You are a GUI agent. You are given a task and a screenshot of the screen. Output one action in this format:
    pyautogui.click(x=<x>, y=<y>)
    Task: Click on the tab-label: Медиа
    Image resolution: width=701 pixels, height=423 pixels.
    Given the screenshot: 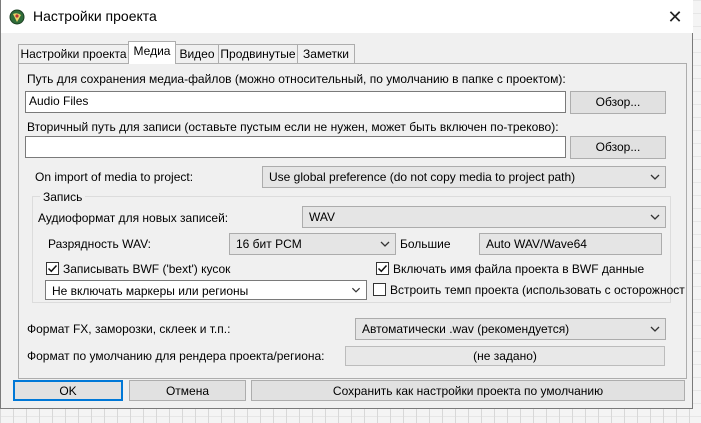 What is the action you would take?
    pyautogui.click(x=152, y=51)
    